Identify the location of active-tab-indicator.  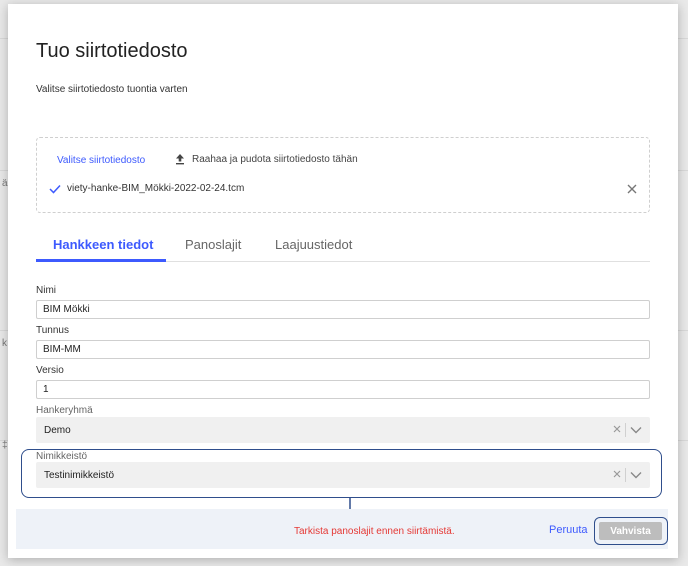
(101, 260).